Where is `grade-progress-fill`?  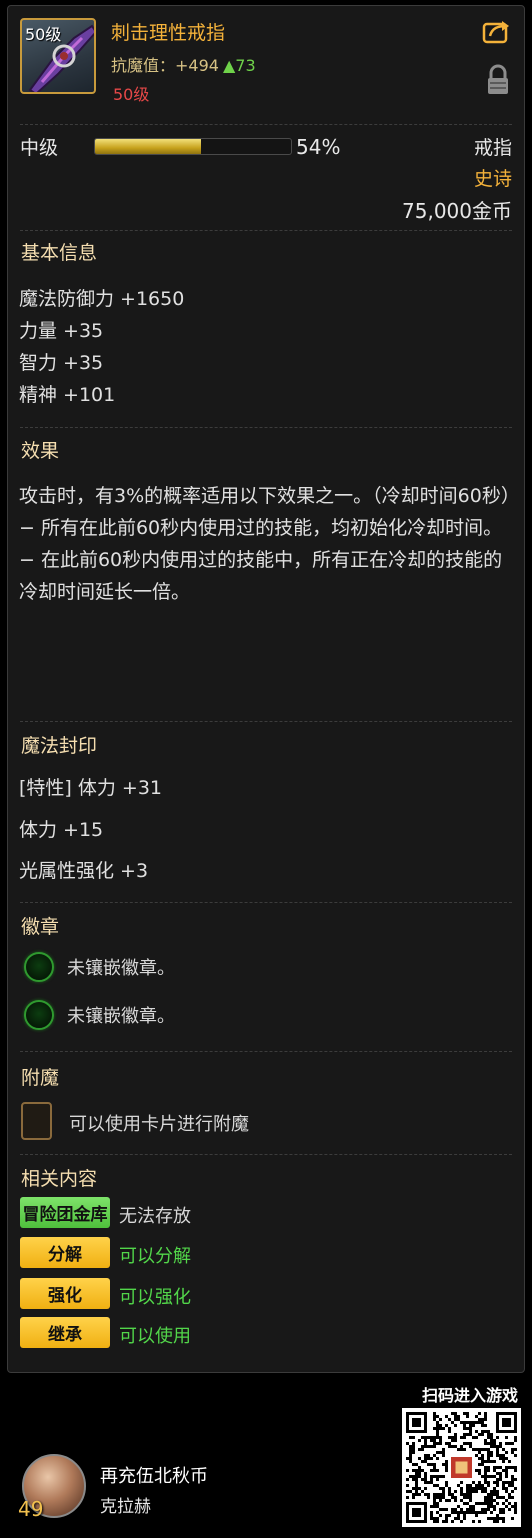
grade-progress-fill is located at coordinates (148, 146).